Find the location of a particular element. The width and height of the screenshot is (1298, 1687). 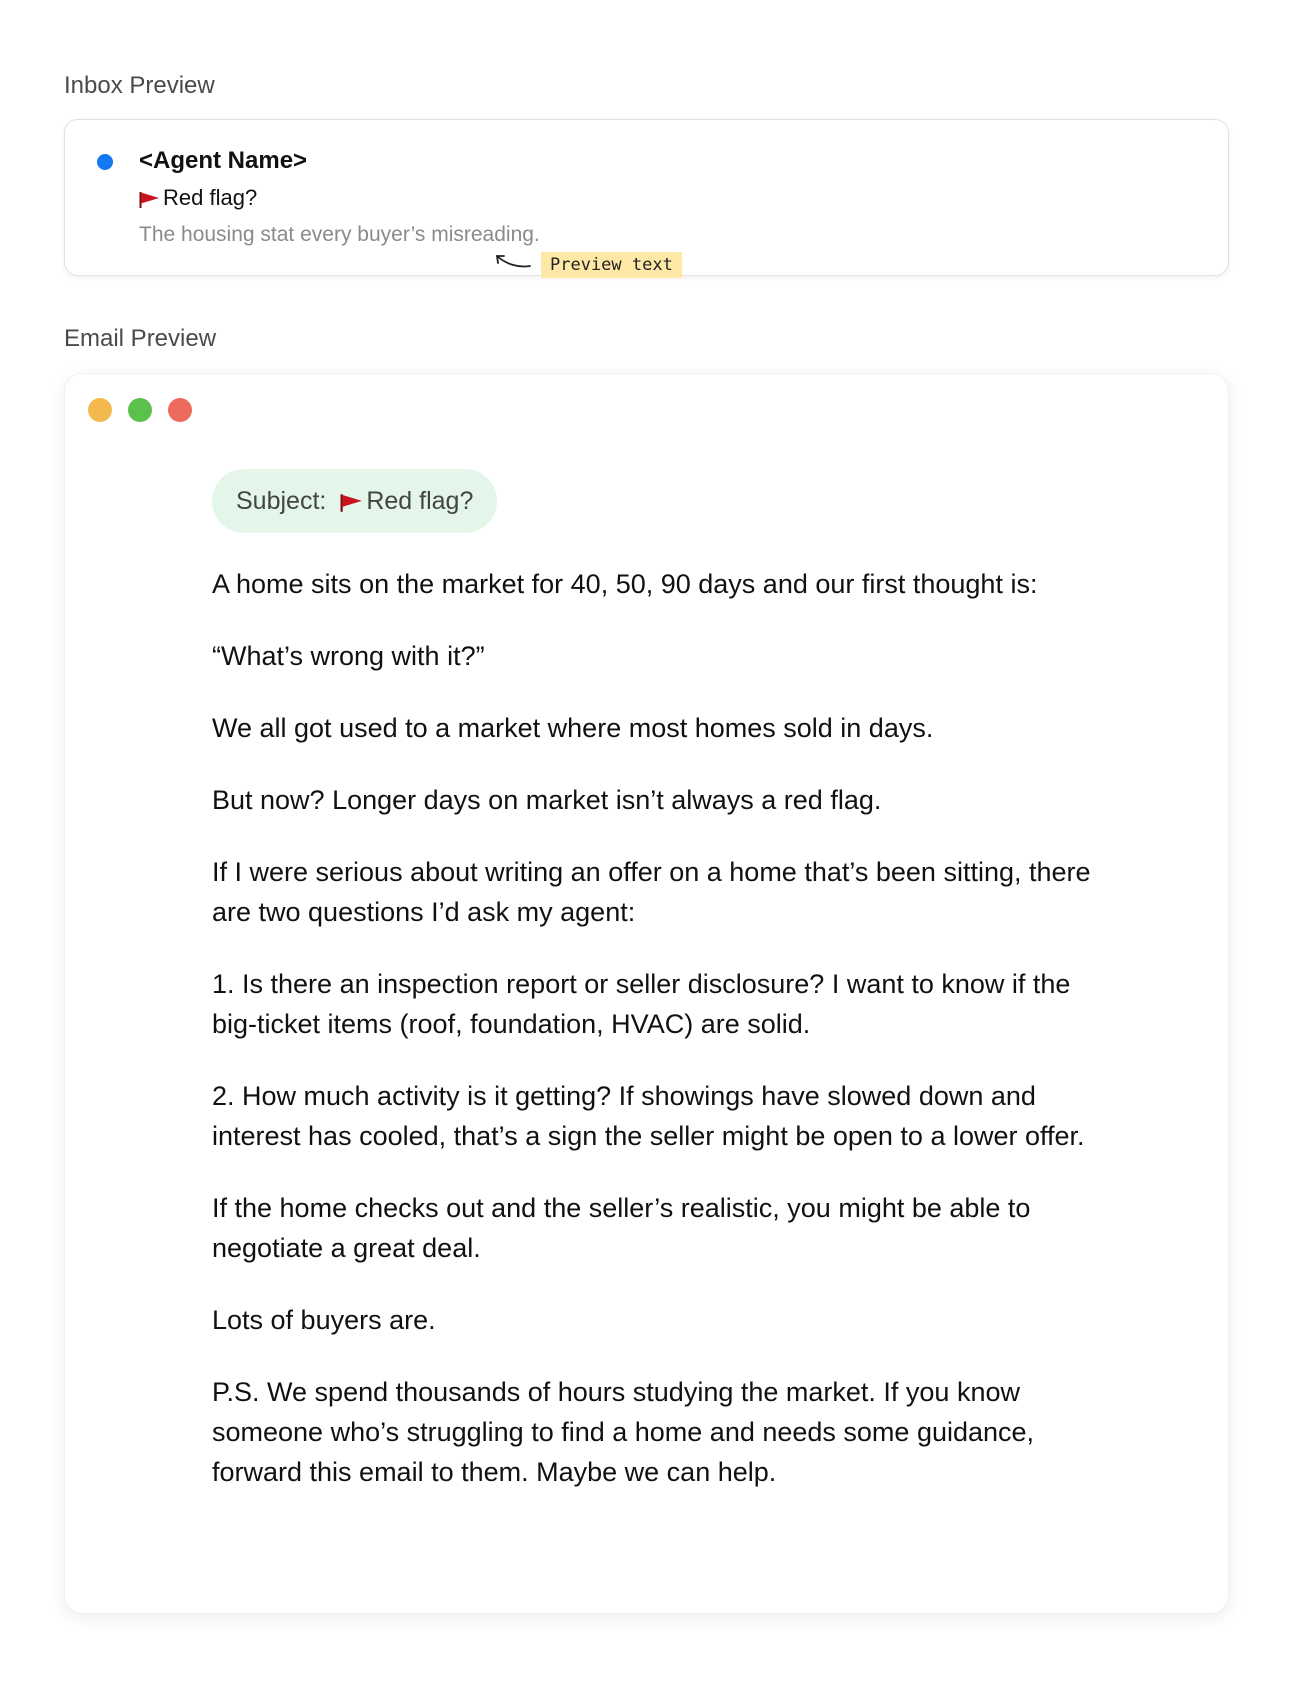

email-paragraph: Lots of buyers are. is located at coordinates (324, 1320).